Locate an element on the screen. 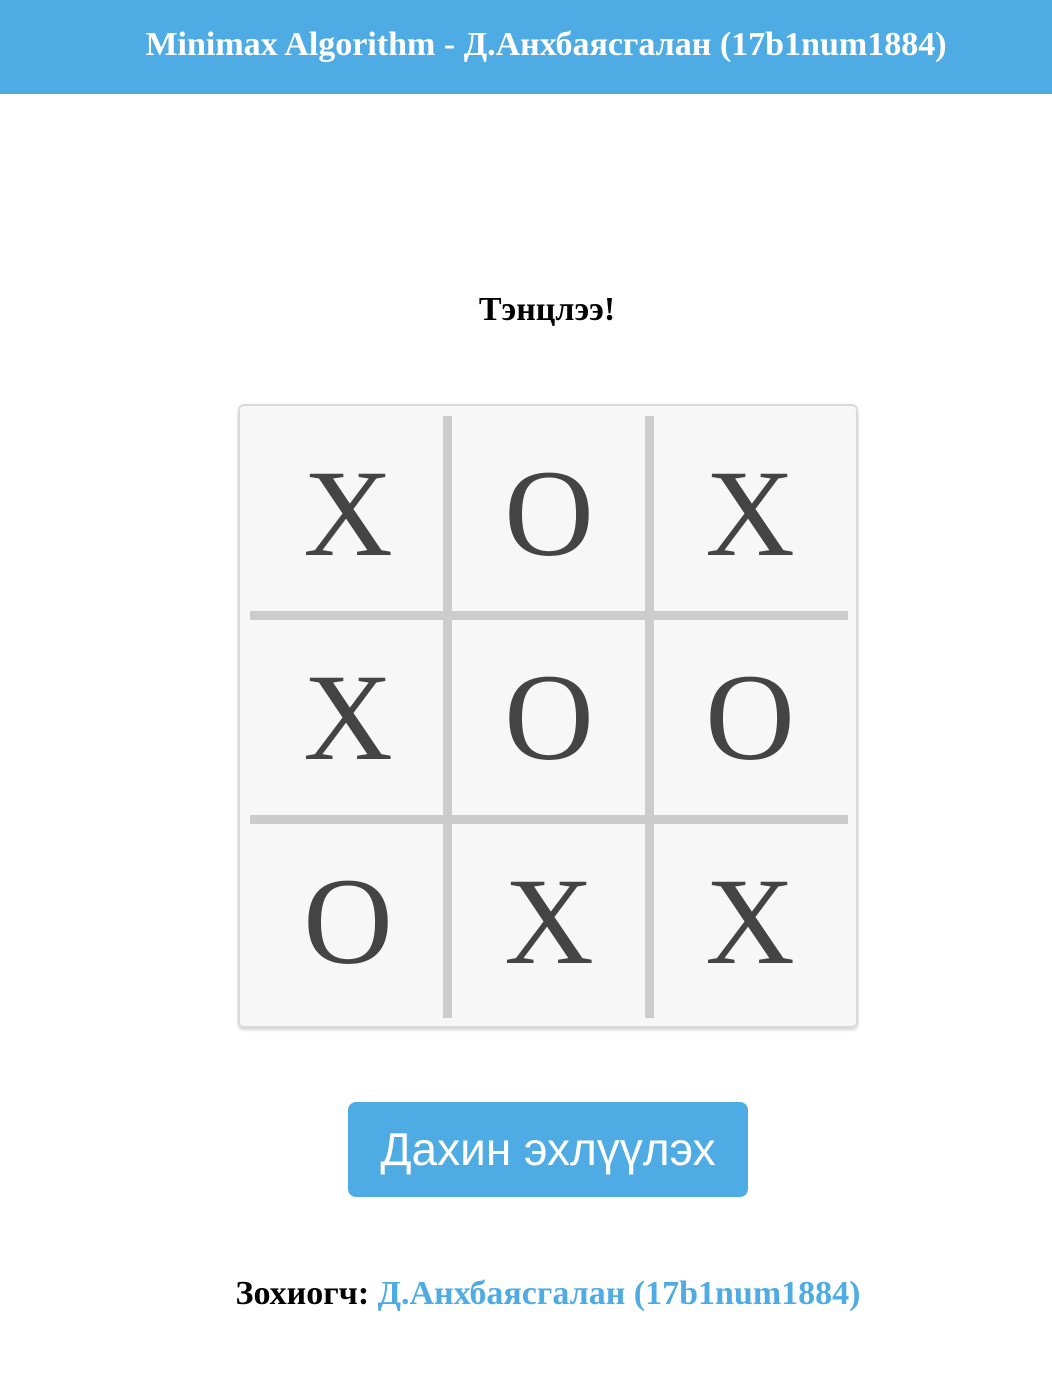 The height and width of the screenshot is (1374, 1052). board-cell-9: X is located at coordinates (750, 922).